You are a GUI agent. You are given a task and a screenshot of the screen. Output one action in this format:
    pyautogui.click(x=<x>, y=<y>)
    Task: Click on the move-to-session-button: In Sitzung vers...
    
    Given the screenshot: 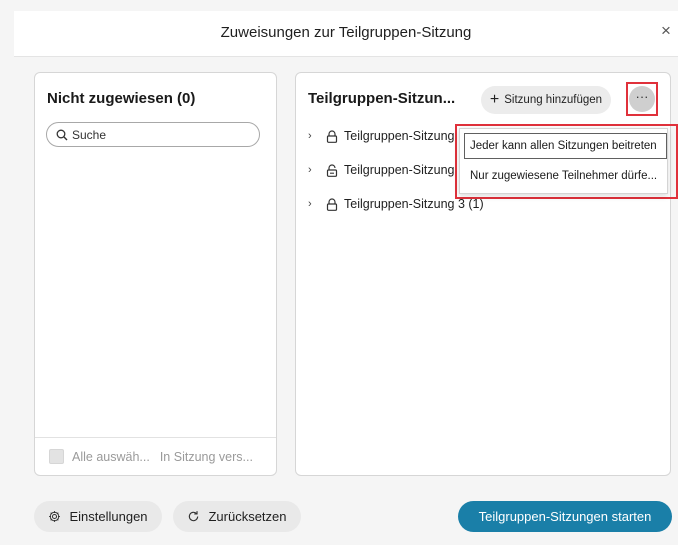 What is the action you would take?
    pyautogui.click(x=206, y=457)
    